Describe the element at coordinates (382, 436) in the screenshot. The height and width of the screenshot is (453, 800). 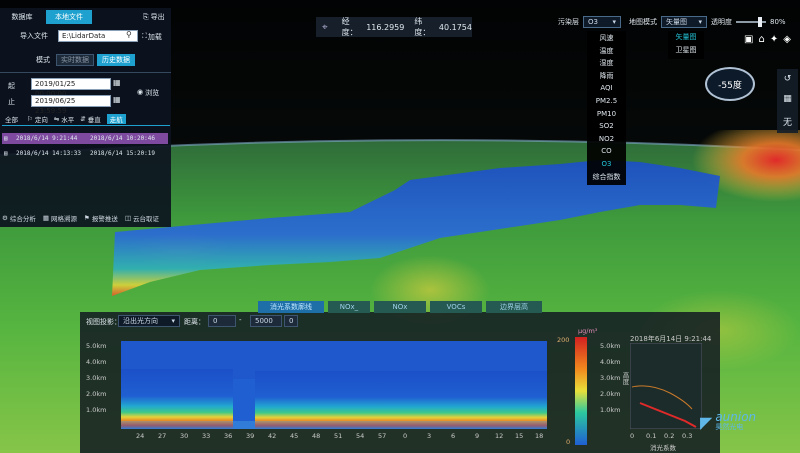
I see `x-tick: 57` at that location.